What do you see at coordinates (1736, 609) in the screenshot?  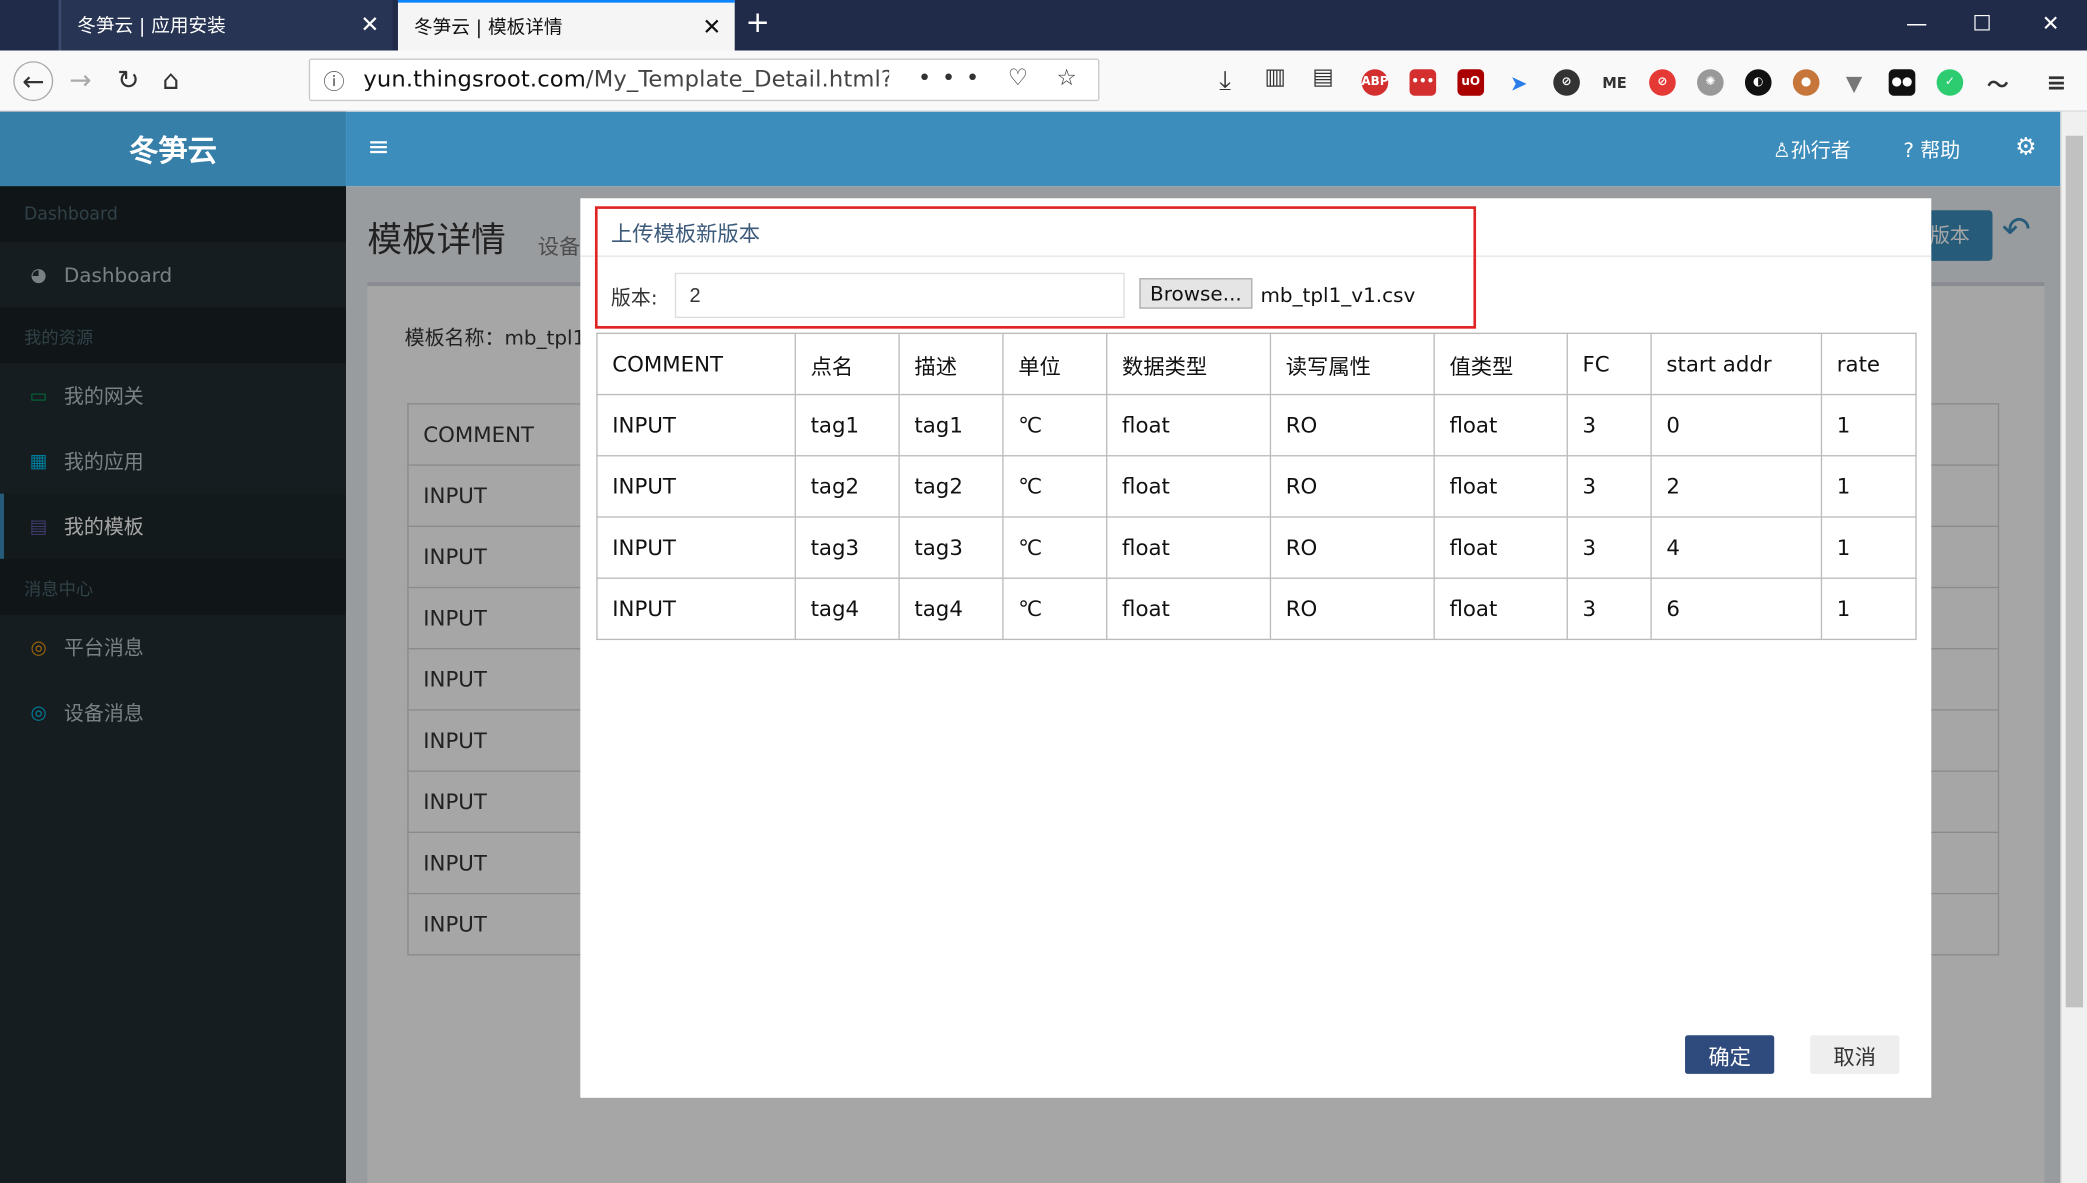 I see `table-cell: 6` at bounding box center [1736, 609].